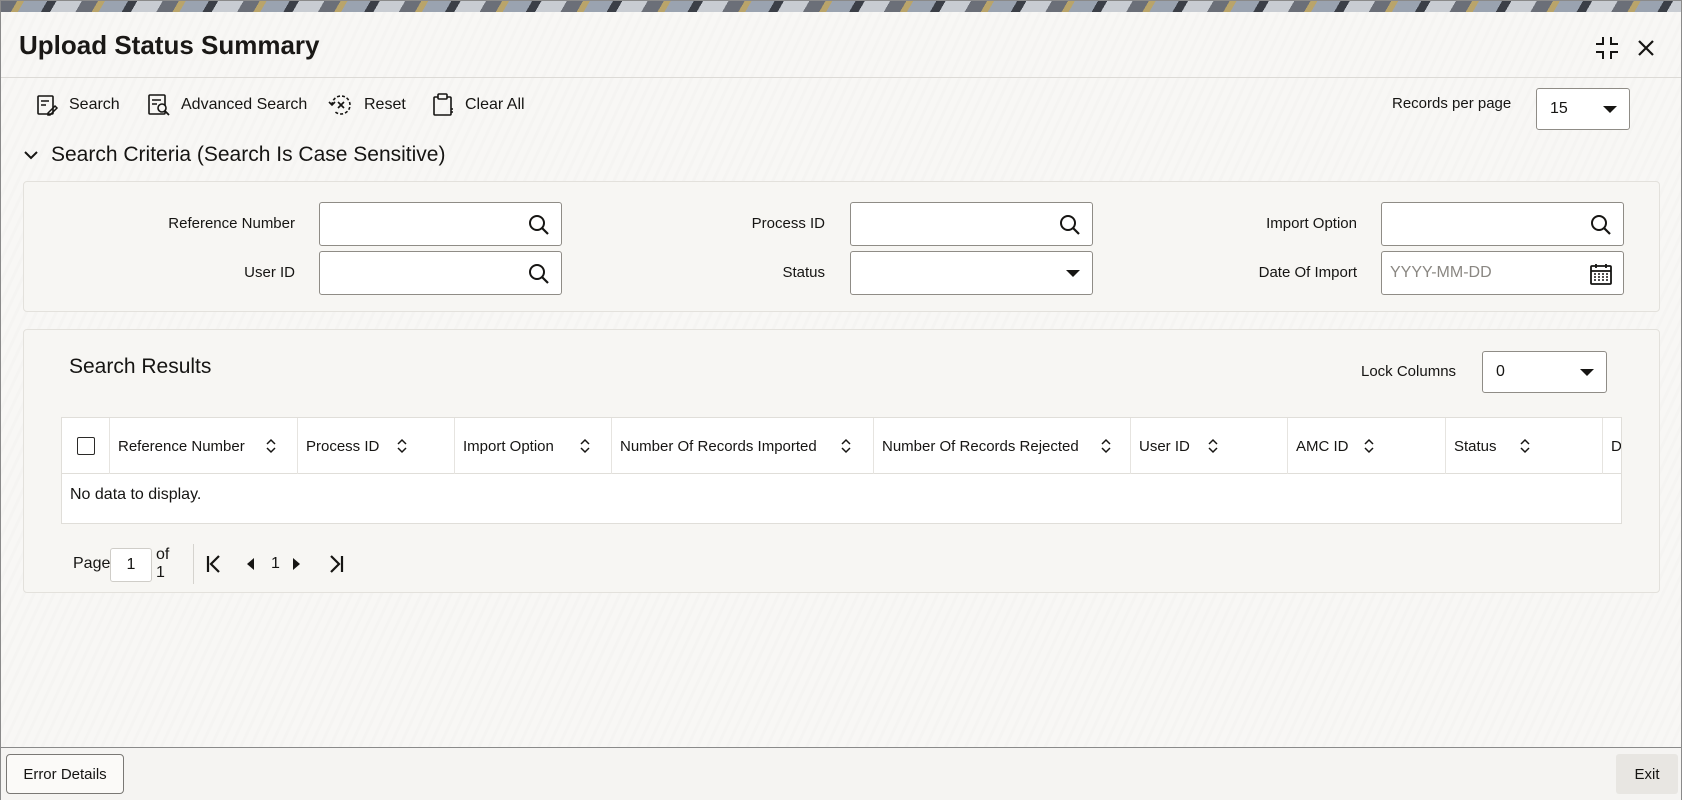  Describe the element at coordinates (971, 273) in the screenshot. I see `status-select` at that location.